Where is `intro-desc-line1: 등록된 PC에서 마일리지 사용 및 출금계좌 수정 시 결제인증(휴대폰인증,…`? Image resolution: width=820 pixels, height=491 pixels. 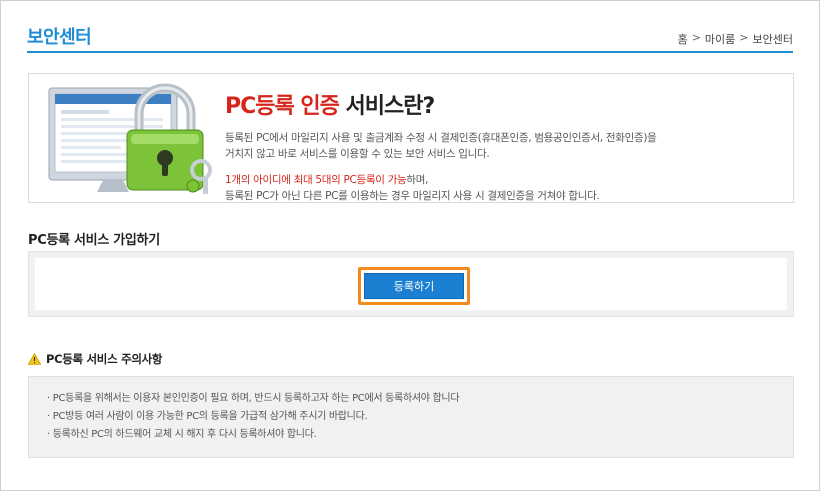 intro-desc-line1: 등록된 PC에서 마일리지 사용 및 출금계좌 수정 시 결제인증(휴대폰인증,… is located at coordinates (441, 138).